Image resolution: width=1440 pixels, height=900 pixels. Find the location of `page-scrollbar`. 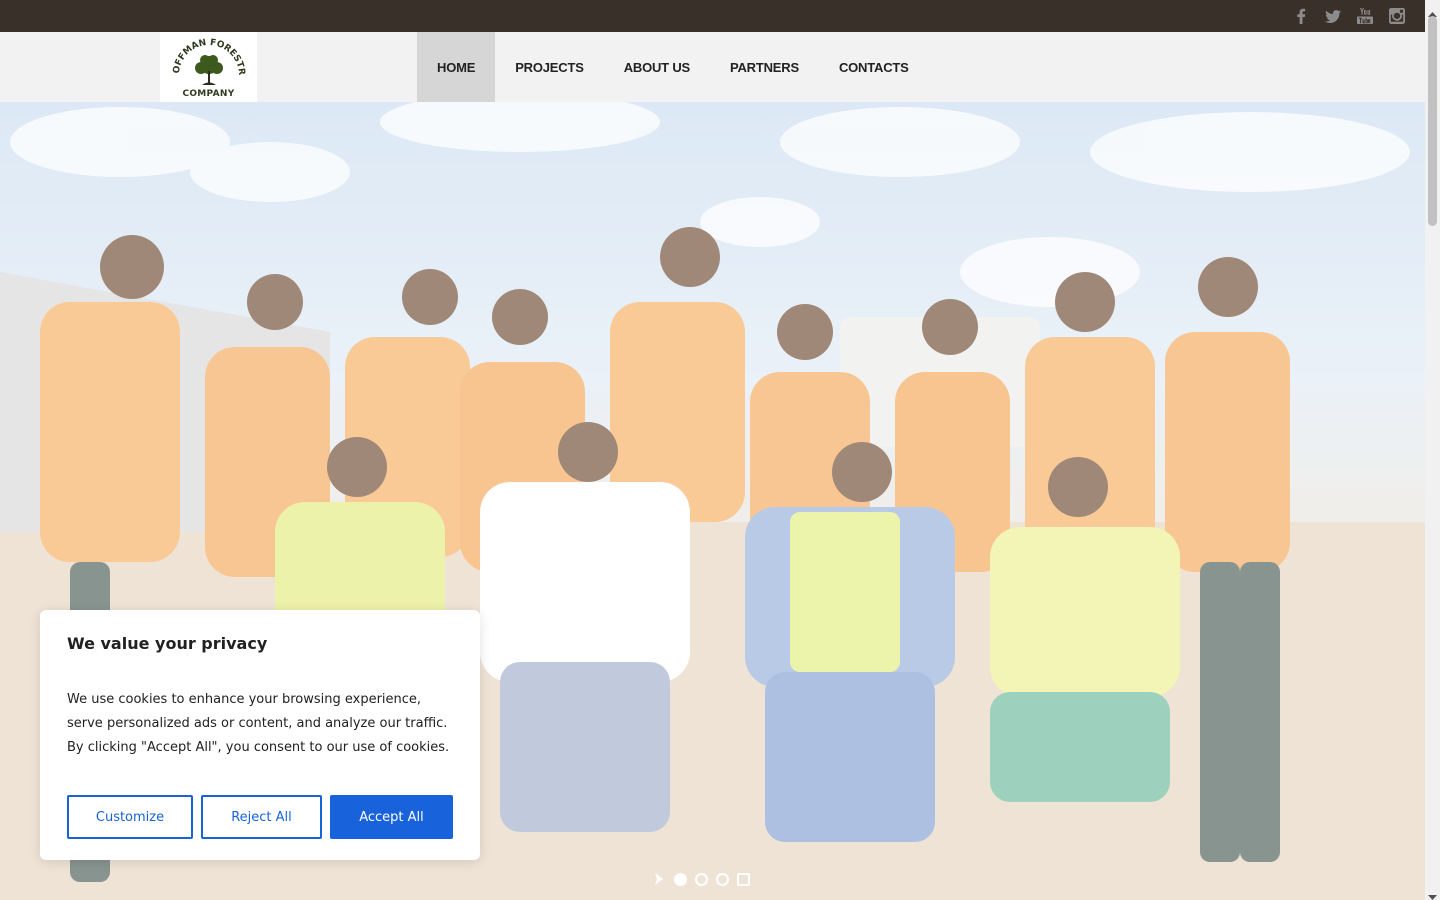

page-scrollbar is located at coordinates (1432, 450).